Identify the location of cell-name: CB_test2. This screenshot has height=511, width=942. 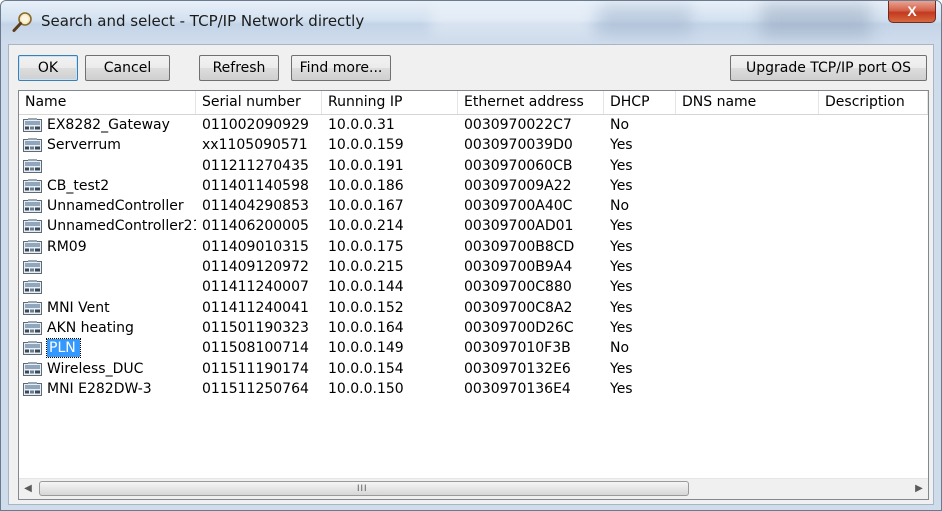
(107, 186).